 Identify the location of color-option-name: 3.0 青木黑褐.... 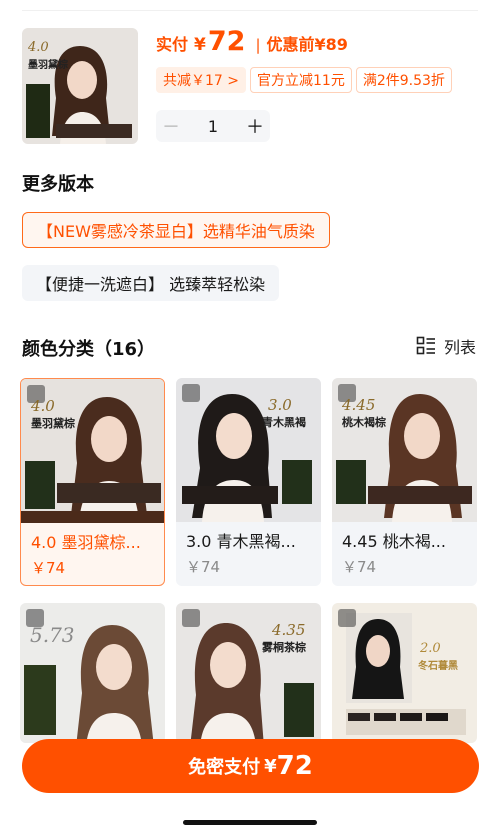
(241, 541).